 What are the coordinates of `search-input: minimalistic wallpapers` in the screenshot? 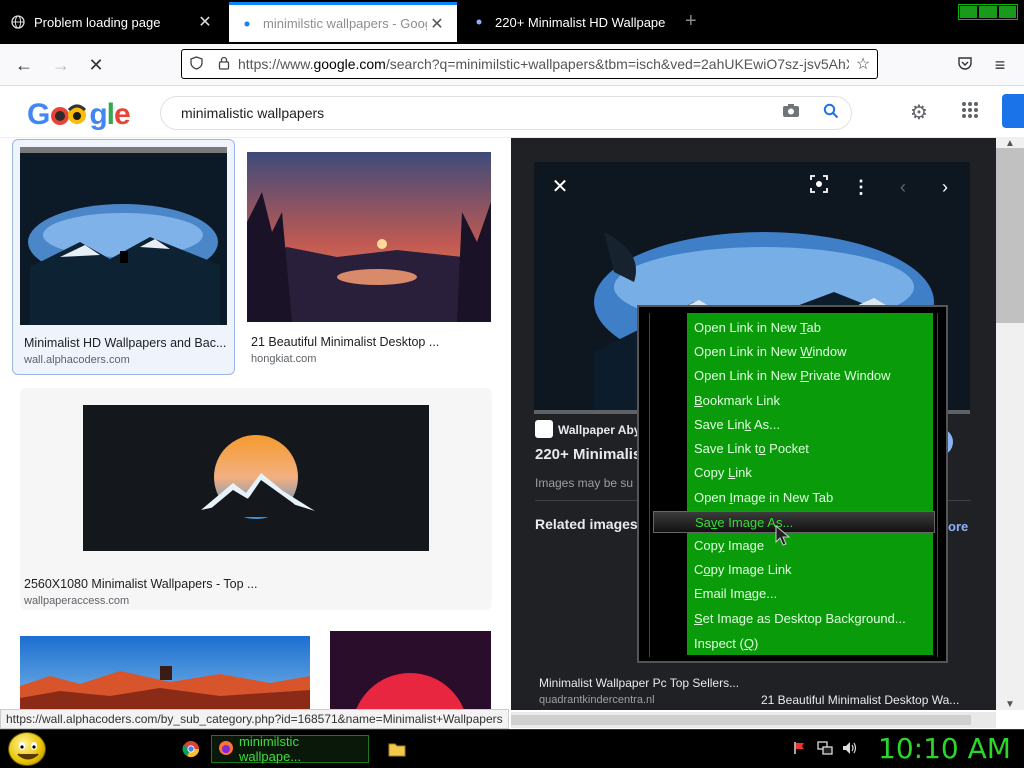 It's located at (476, 113).